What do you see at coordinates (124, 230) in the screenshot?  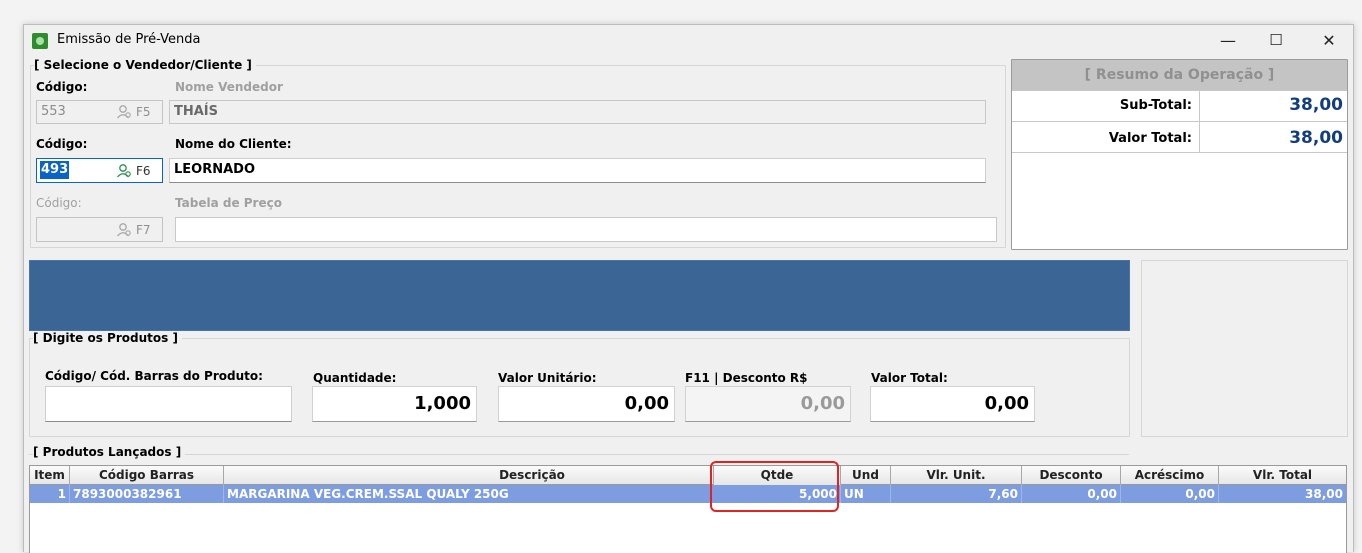 I see `tabela-search-user-icon` at bounding box center [124, 230].